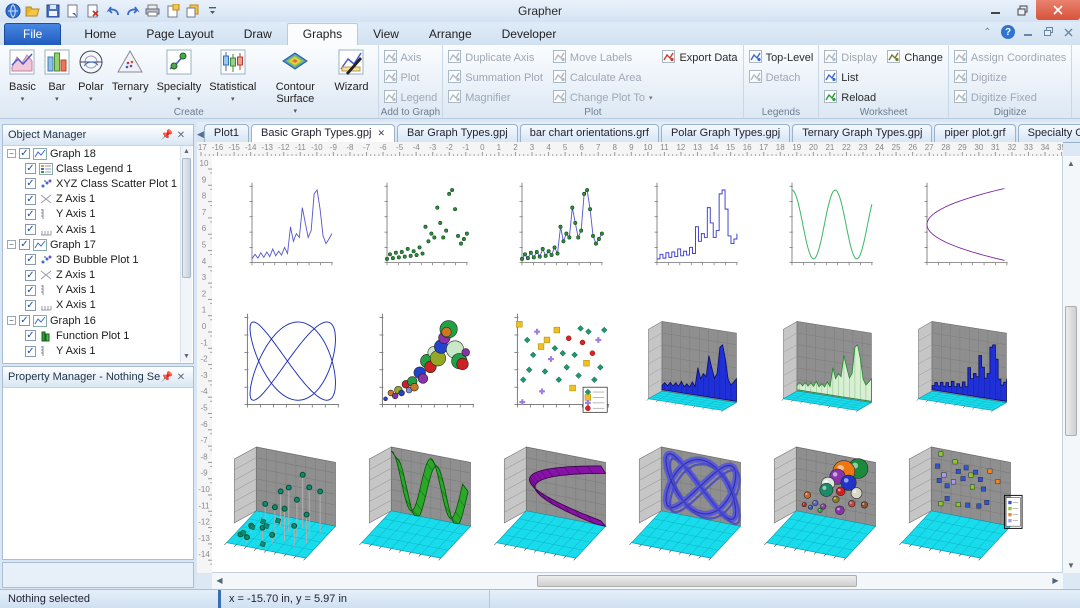  What do you see at coordinates (92, 183) in the screenshot?
I see `tree-item-xyz-class-scatter-plot-1: ✓ XYZ Class Scatter Plot 1` at bounding box center [92, 183].